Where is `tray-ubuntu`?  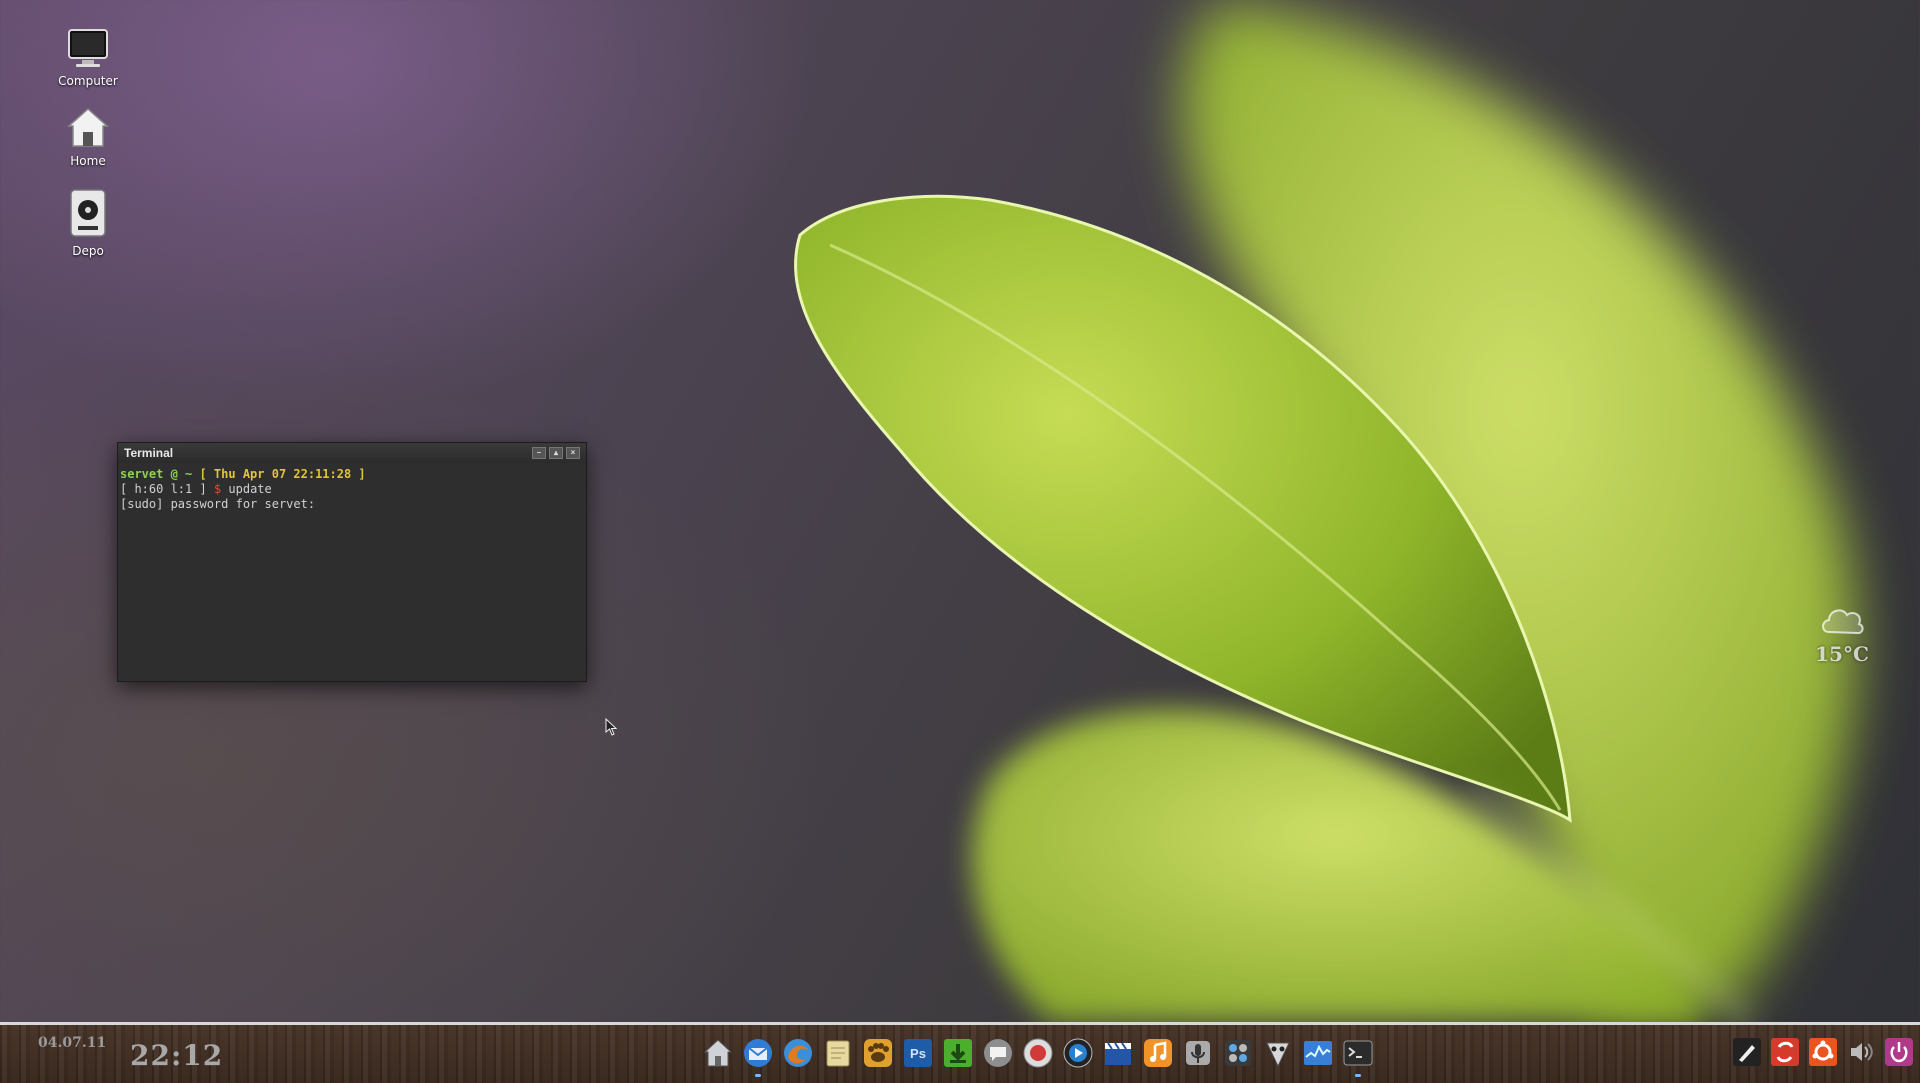
tray-ubuntu is located at coordinates (1823, 1052).